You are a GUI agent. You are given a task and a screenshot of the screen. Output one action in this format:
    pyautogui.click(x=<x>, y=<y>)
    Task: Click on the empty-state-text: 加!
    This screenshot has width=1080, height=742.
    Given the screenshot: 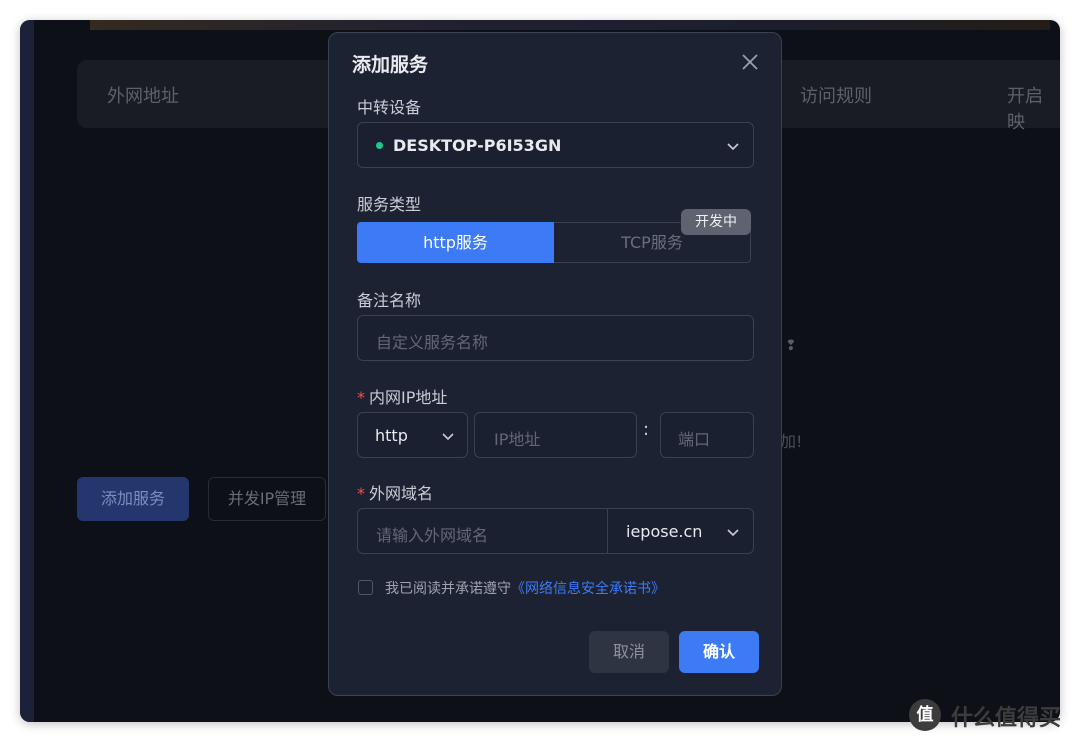 What is the action you would take?
    pyautogui.click(x=791, y=441)
    